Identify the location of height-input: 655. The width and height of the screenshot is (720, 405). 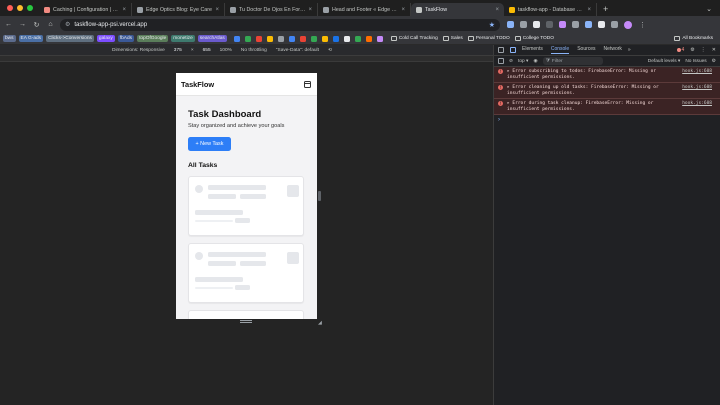
(207, 50).